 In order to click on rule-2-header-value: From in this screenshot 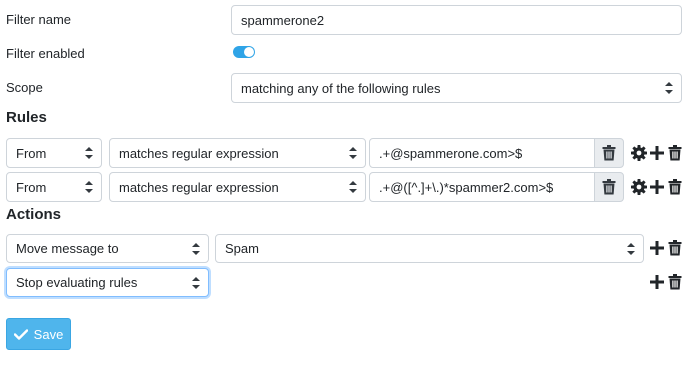, I will do `click(31, 187)`.